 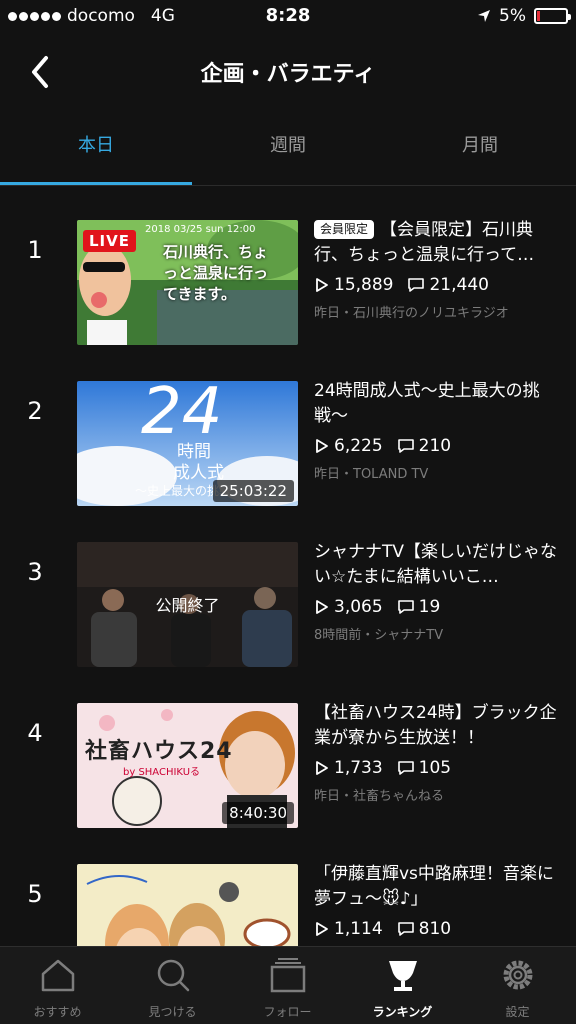 I want to click on view-count: 3,065, so click(x=358, y=607).